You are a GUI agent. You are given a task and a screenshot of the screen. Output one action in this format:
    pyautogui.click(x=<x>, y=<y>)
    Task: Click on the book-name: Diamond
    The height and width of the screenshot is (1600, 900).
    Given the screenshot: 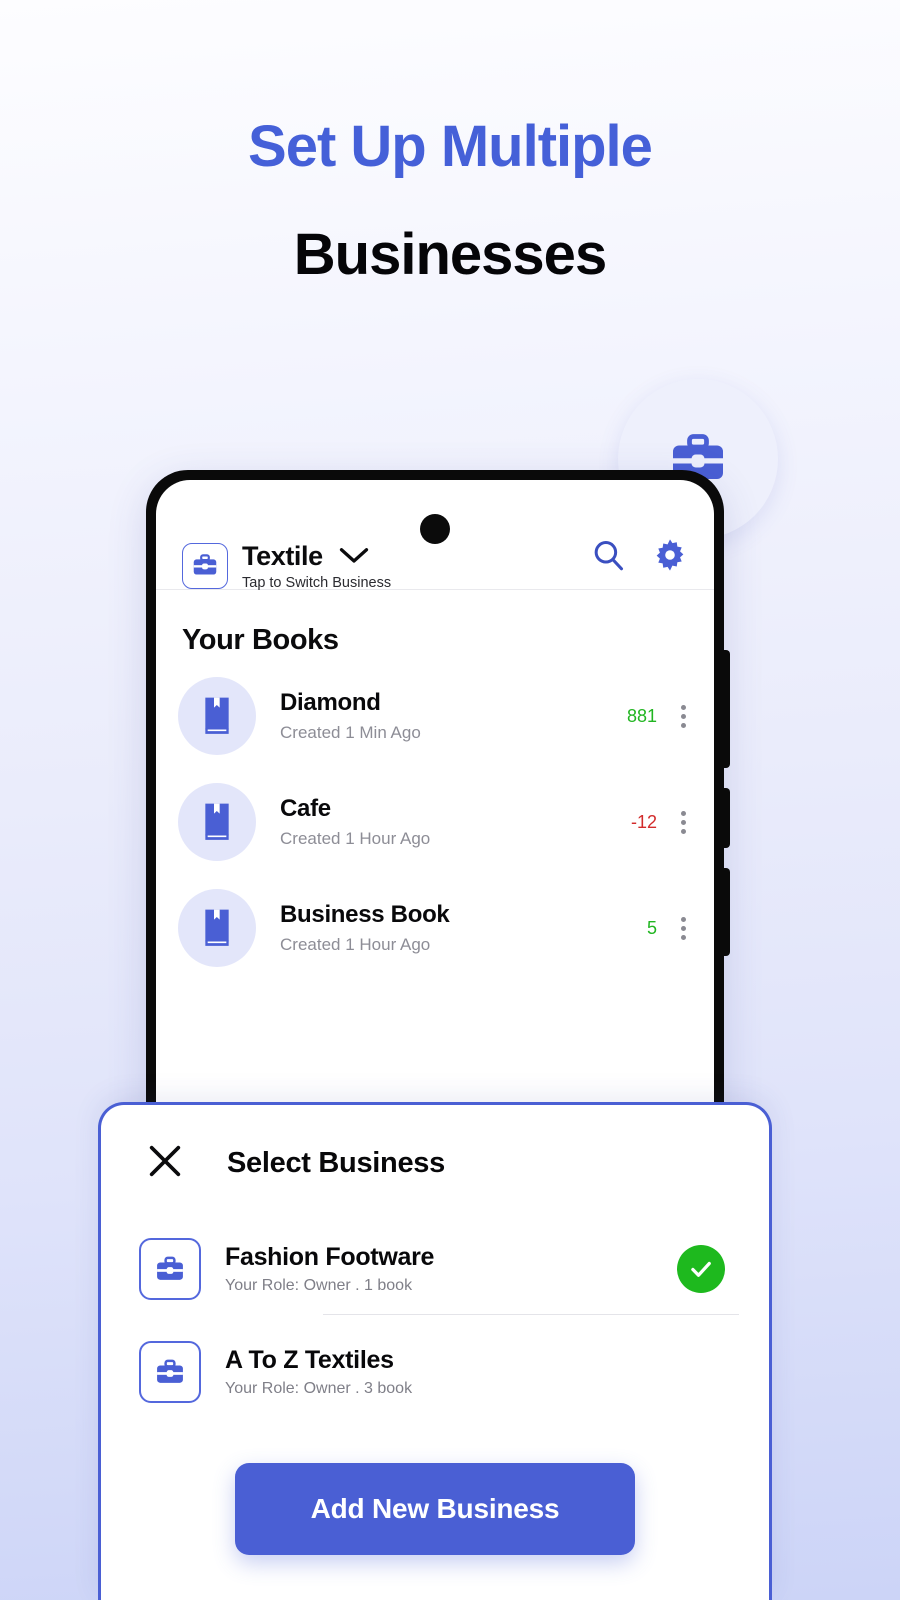 What is the action you would take?
    pyautogui.click(x=330, y=702)
    